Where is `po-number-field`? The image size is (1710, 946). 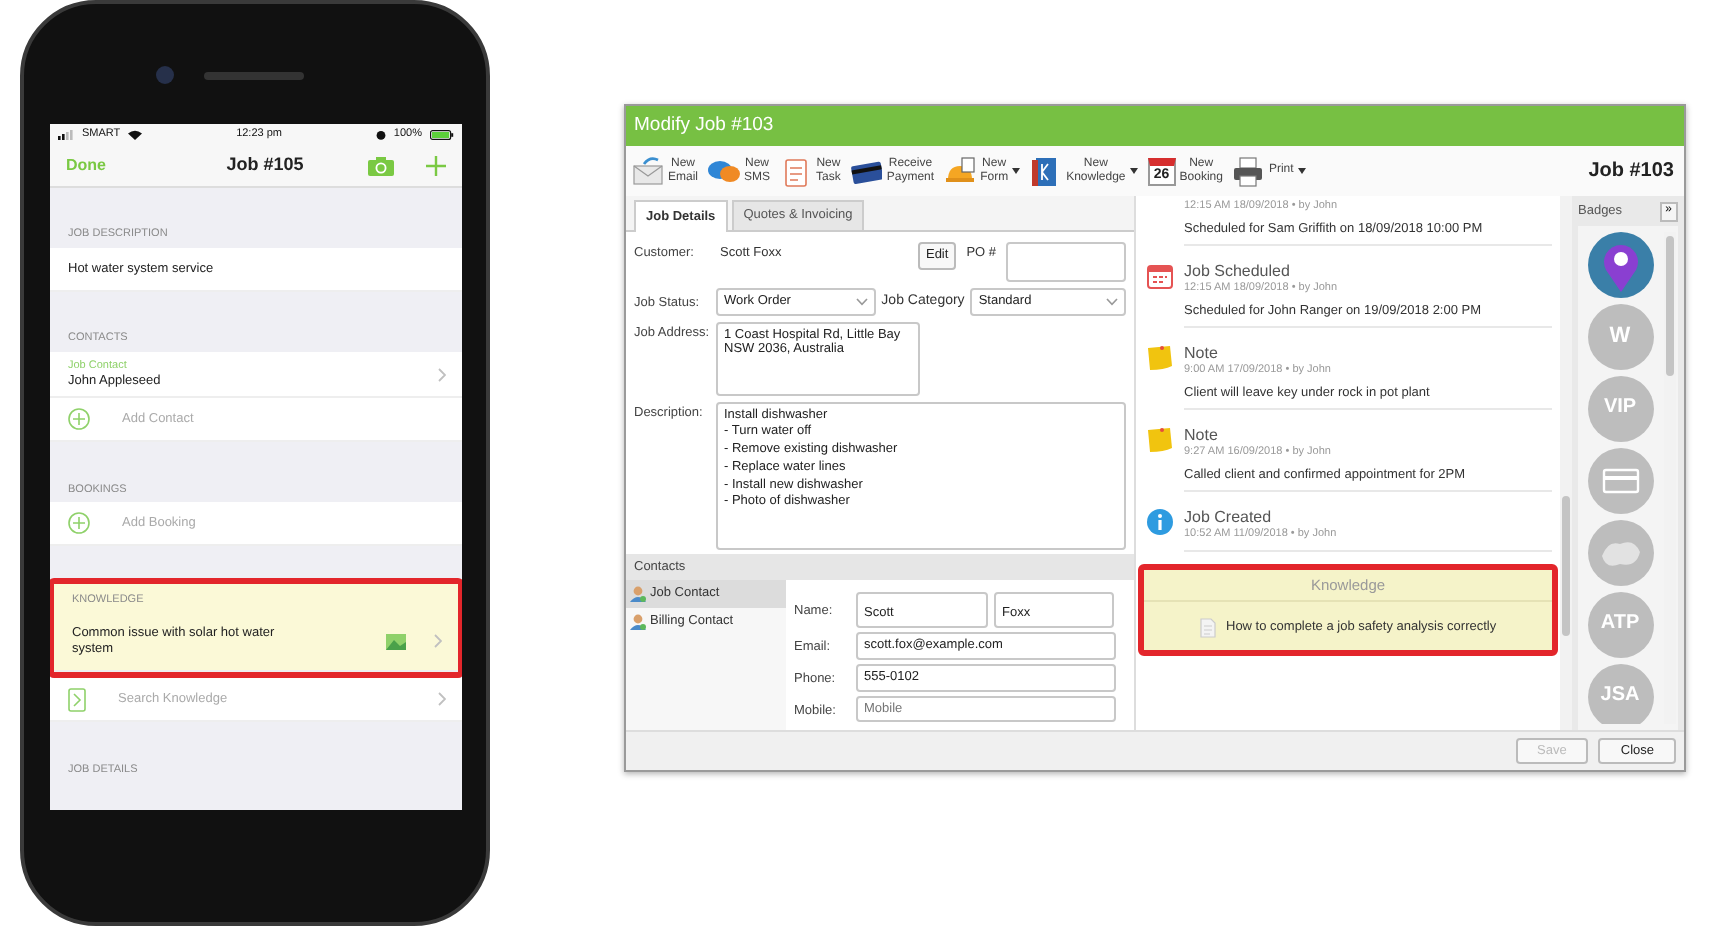
po-number-field is located at coordinates (1066, 261).